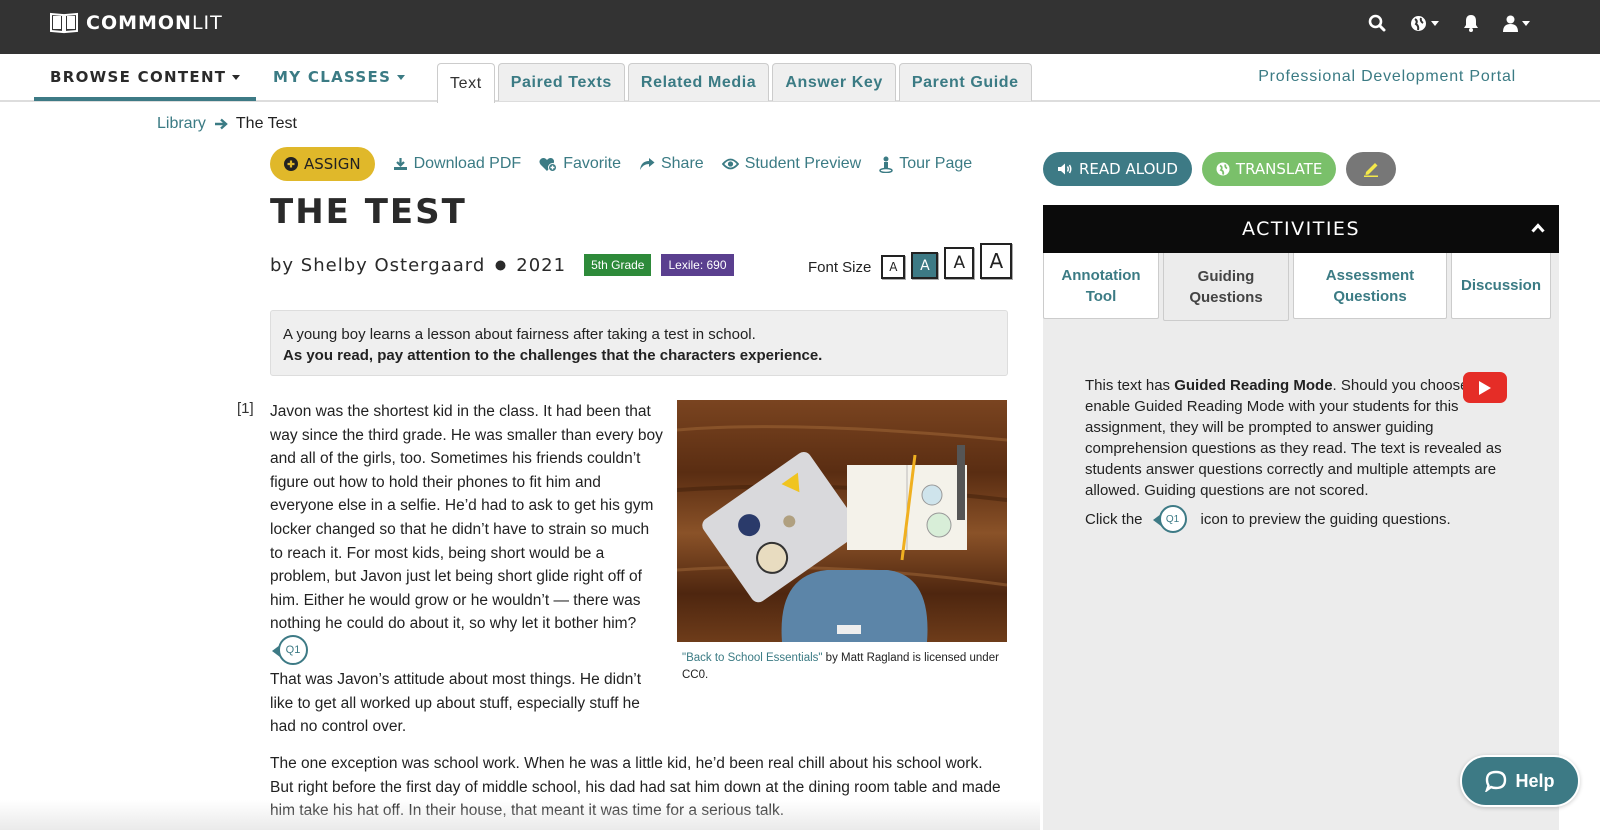 The image size is (1600, 830). I want to click on image-source-link: "Back to School Essentials", so click(752, 658).